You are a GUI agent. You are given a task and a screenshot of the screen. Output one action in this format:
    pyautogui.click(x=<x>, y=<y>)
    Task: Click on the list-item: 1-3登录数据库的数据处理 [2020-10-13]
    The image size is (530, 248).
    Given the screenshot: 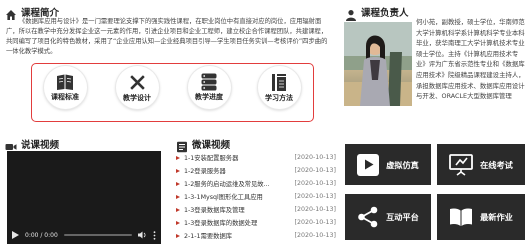 What is the action you would take?
    pyautogui.click(x=256, y=222)
    